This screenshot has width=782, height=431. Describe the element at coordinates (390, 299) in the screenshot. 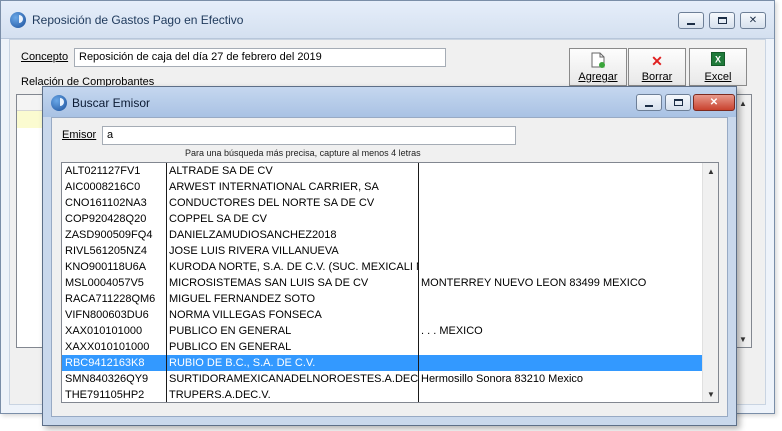

I see `list-item: RACA711228QM6 MIGUEL FERNANDEZ SOTO` at that location.